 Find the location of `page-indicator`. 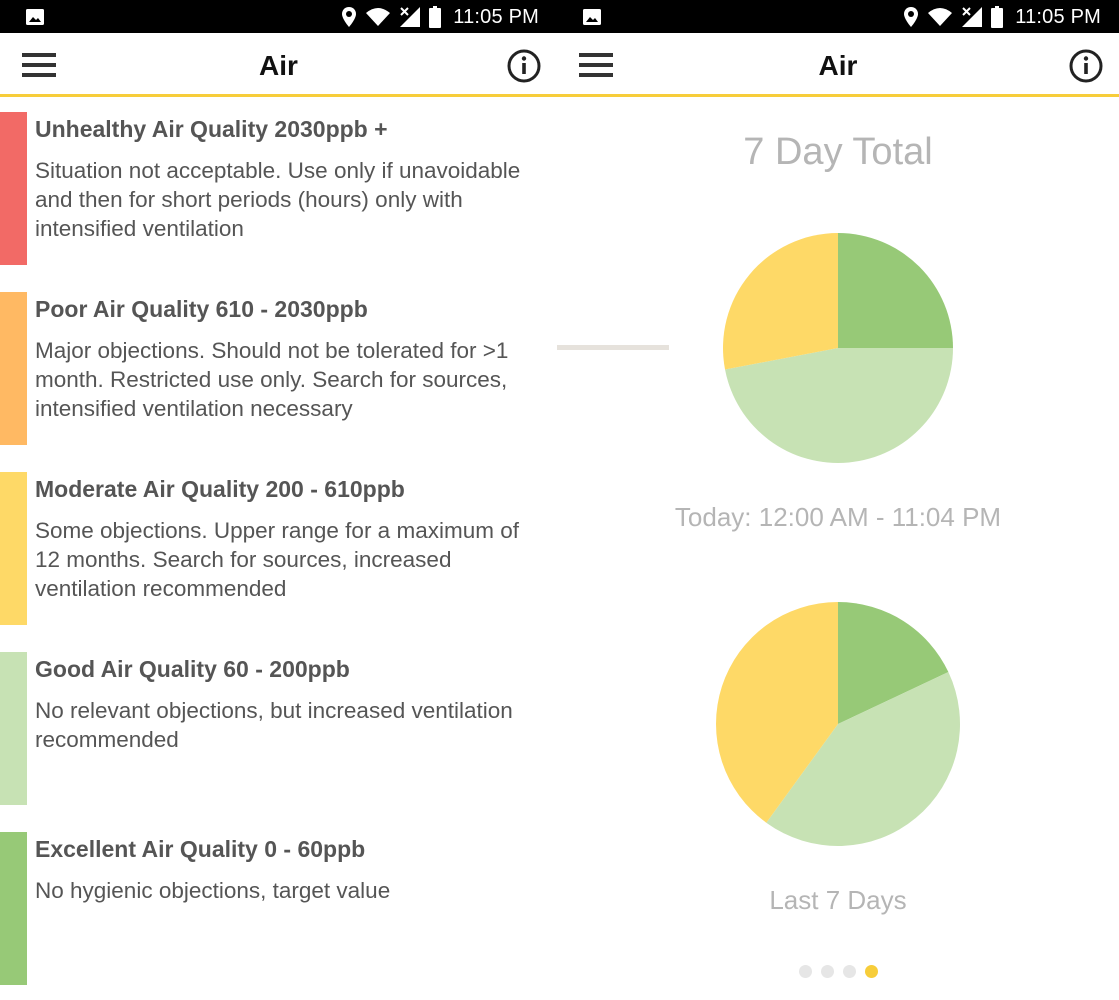

page-indicator is located at coordinates (838, 971).